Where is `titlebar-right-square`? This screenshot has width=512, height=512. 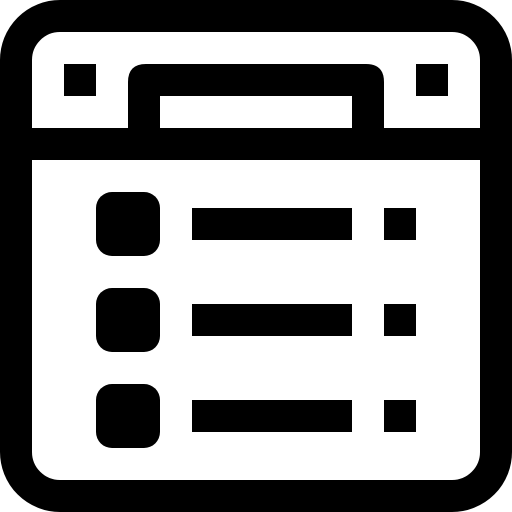
titlebar-right-square is located at coordinates (432, 80).